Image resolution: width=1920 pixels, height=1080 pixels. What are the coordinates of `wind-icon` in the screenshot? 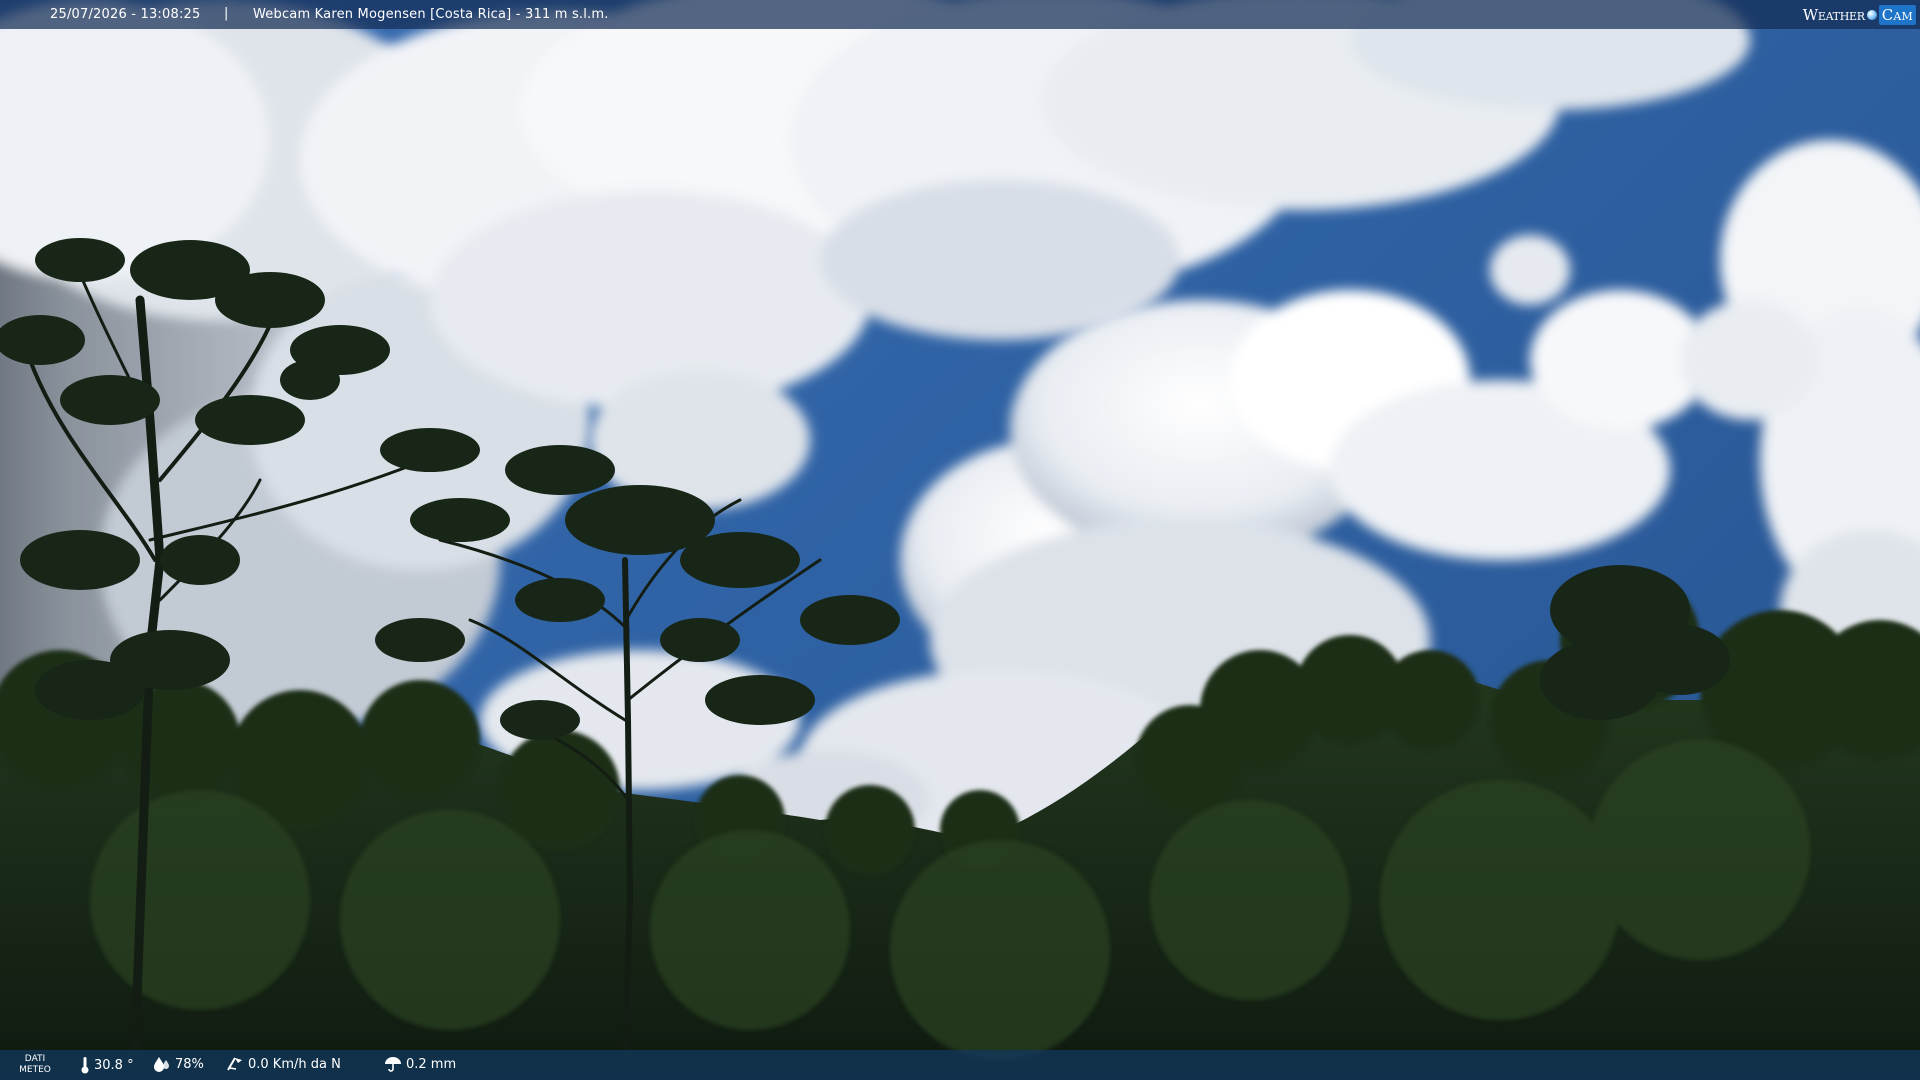 It's located at (235, 1064).